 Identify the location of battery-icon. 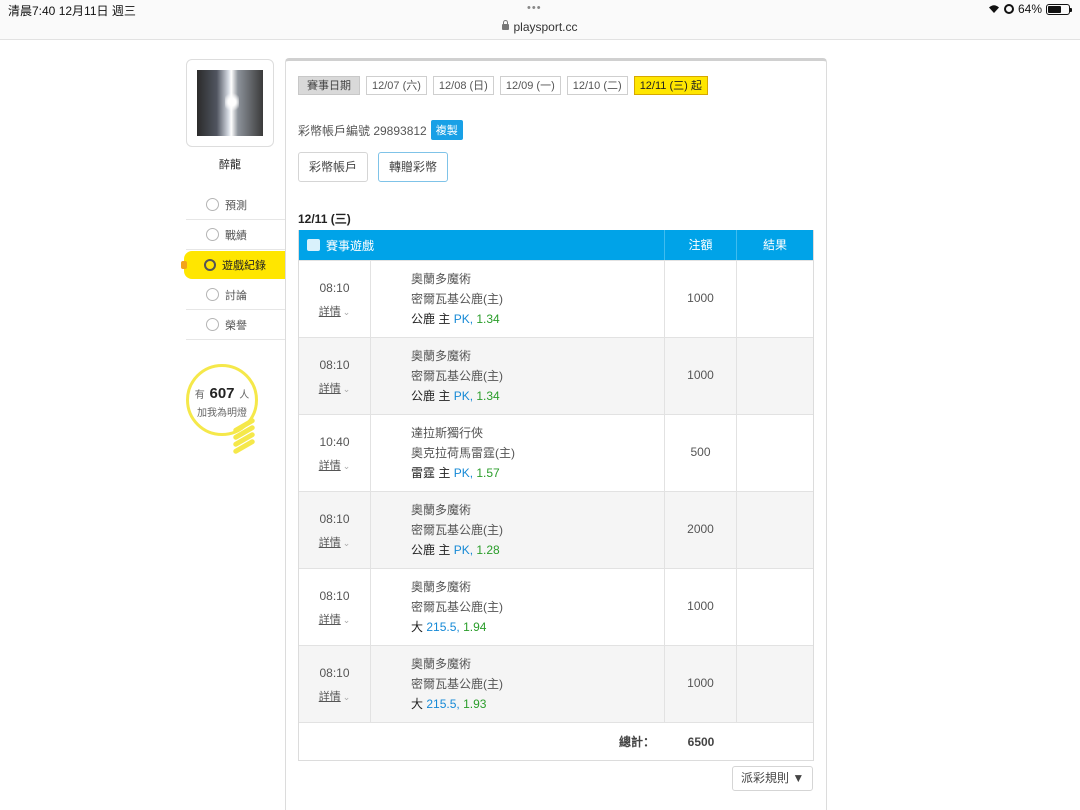
(1059, 9).